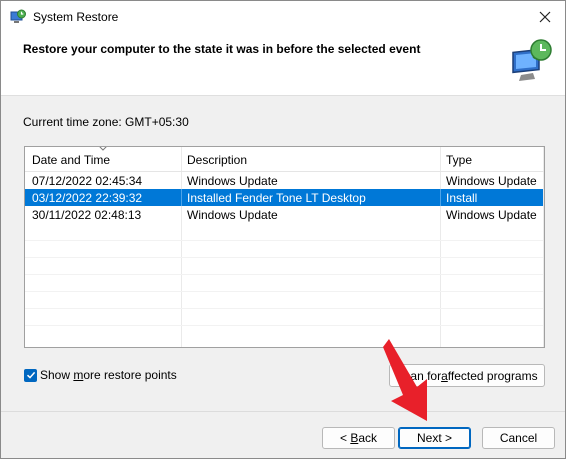 This screenshot has width=566, height=459. What do you see at coordinates (103, 149) in the screenshot?
I see `sort-descending-icon` at bounding box center [103, 149].